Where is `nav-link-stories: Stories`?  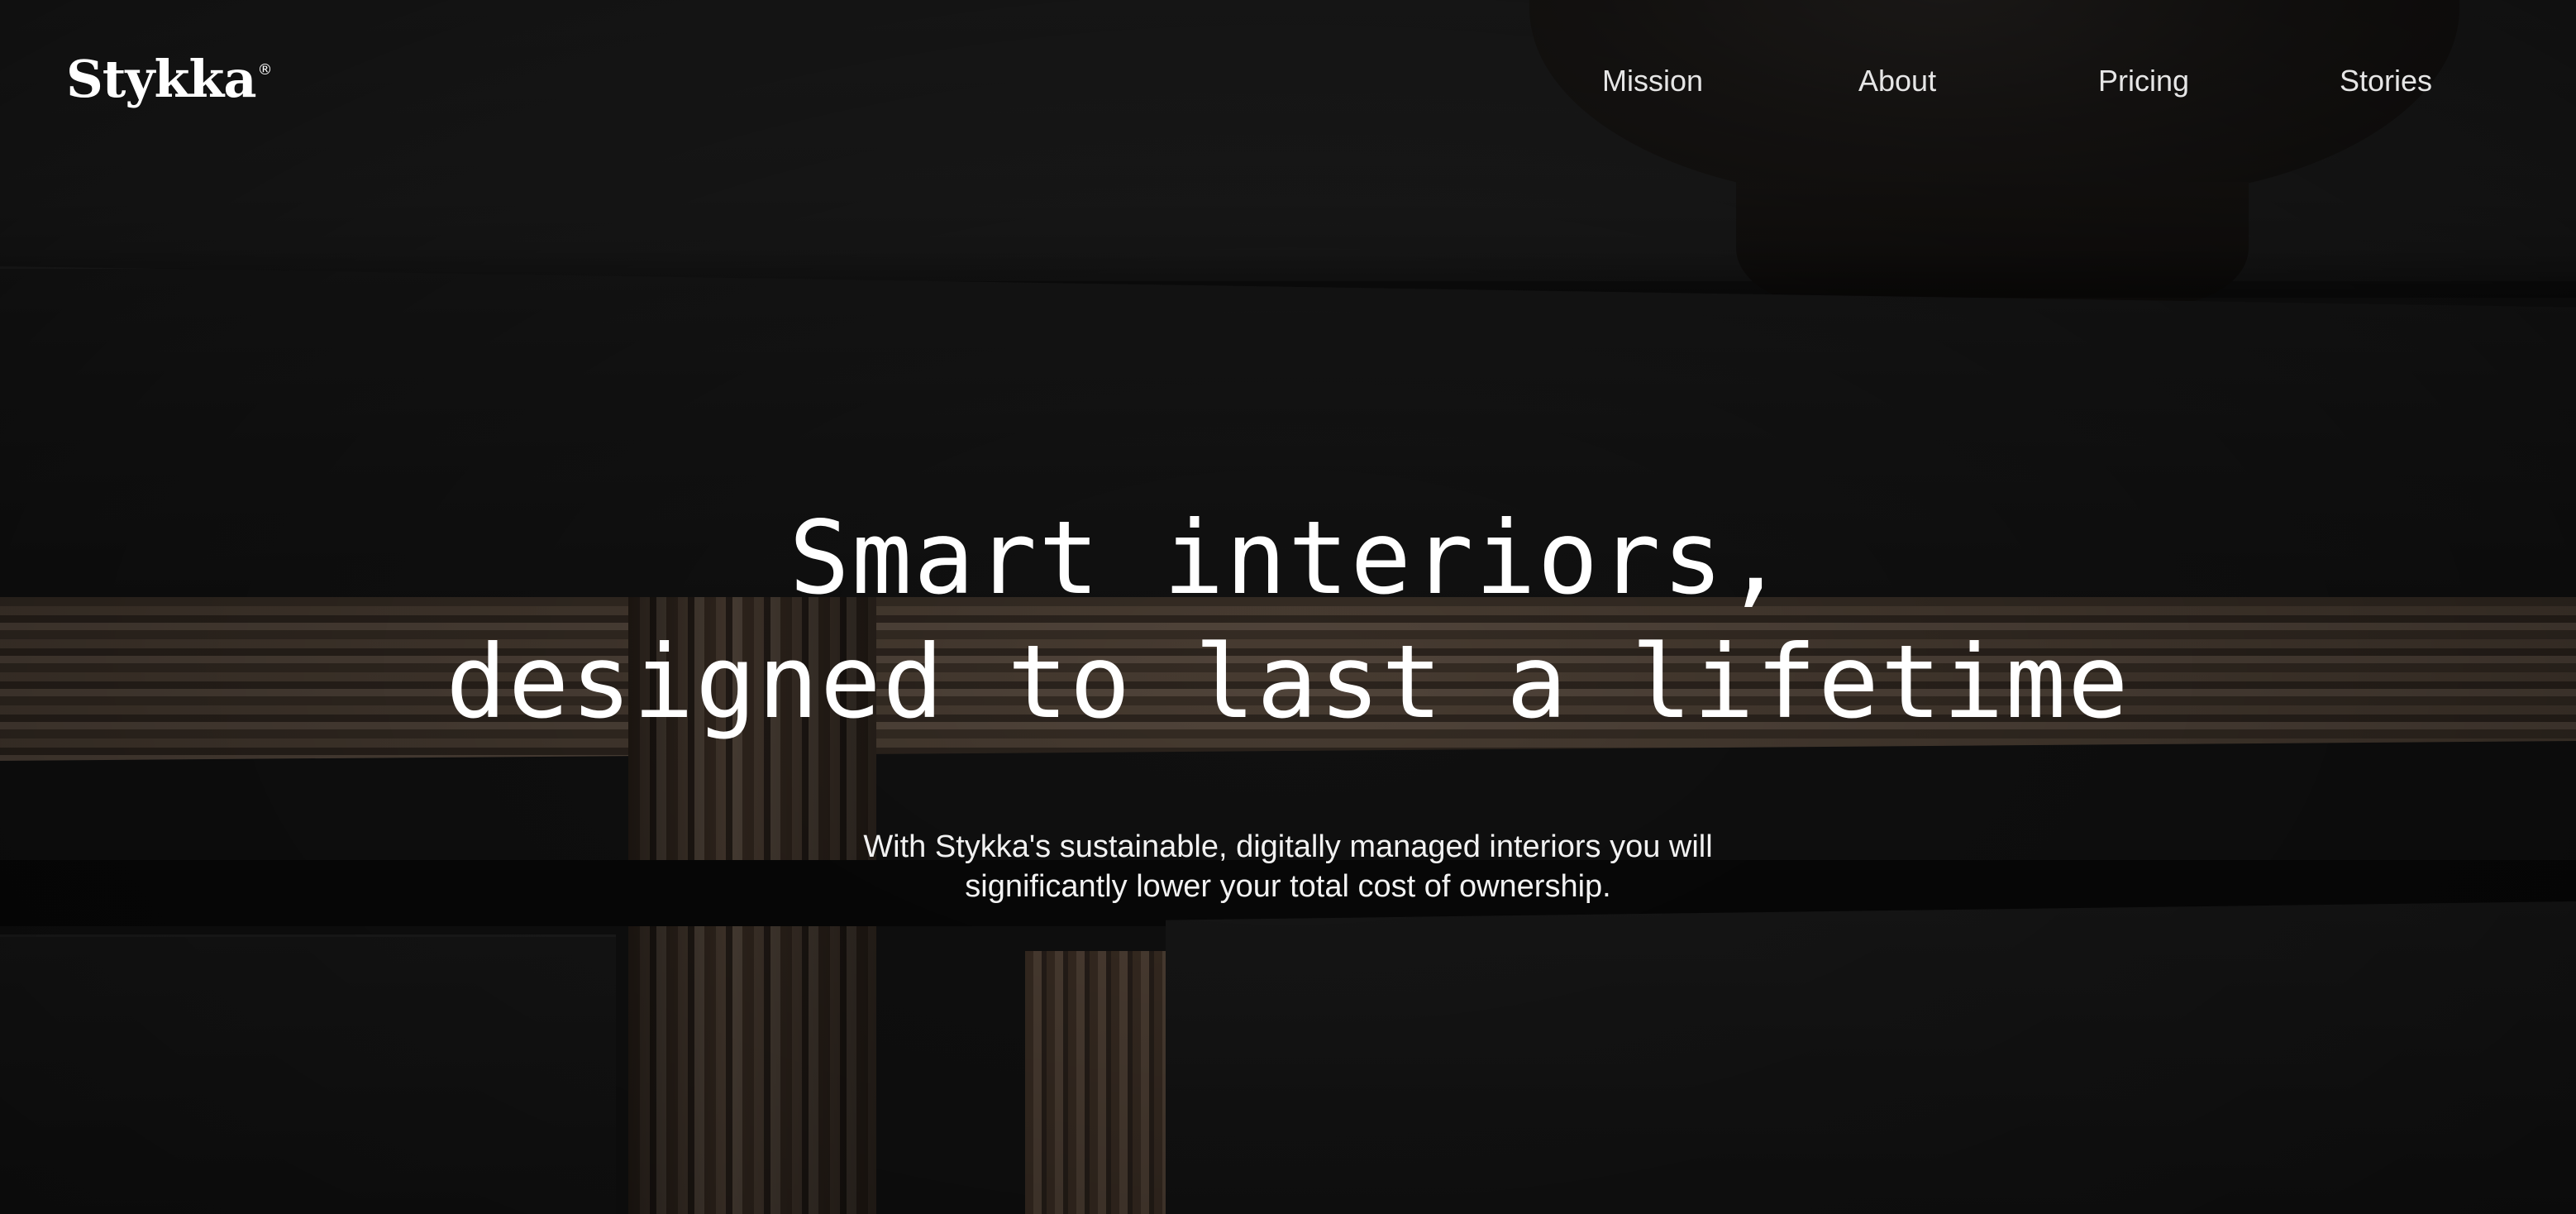 nav-link-stories: Stories is located at coordinates (2386, 81).